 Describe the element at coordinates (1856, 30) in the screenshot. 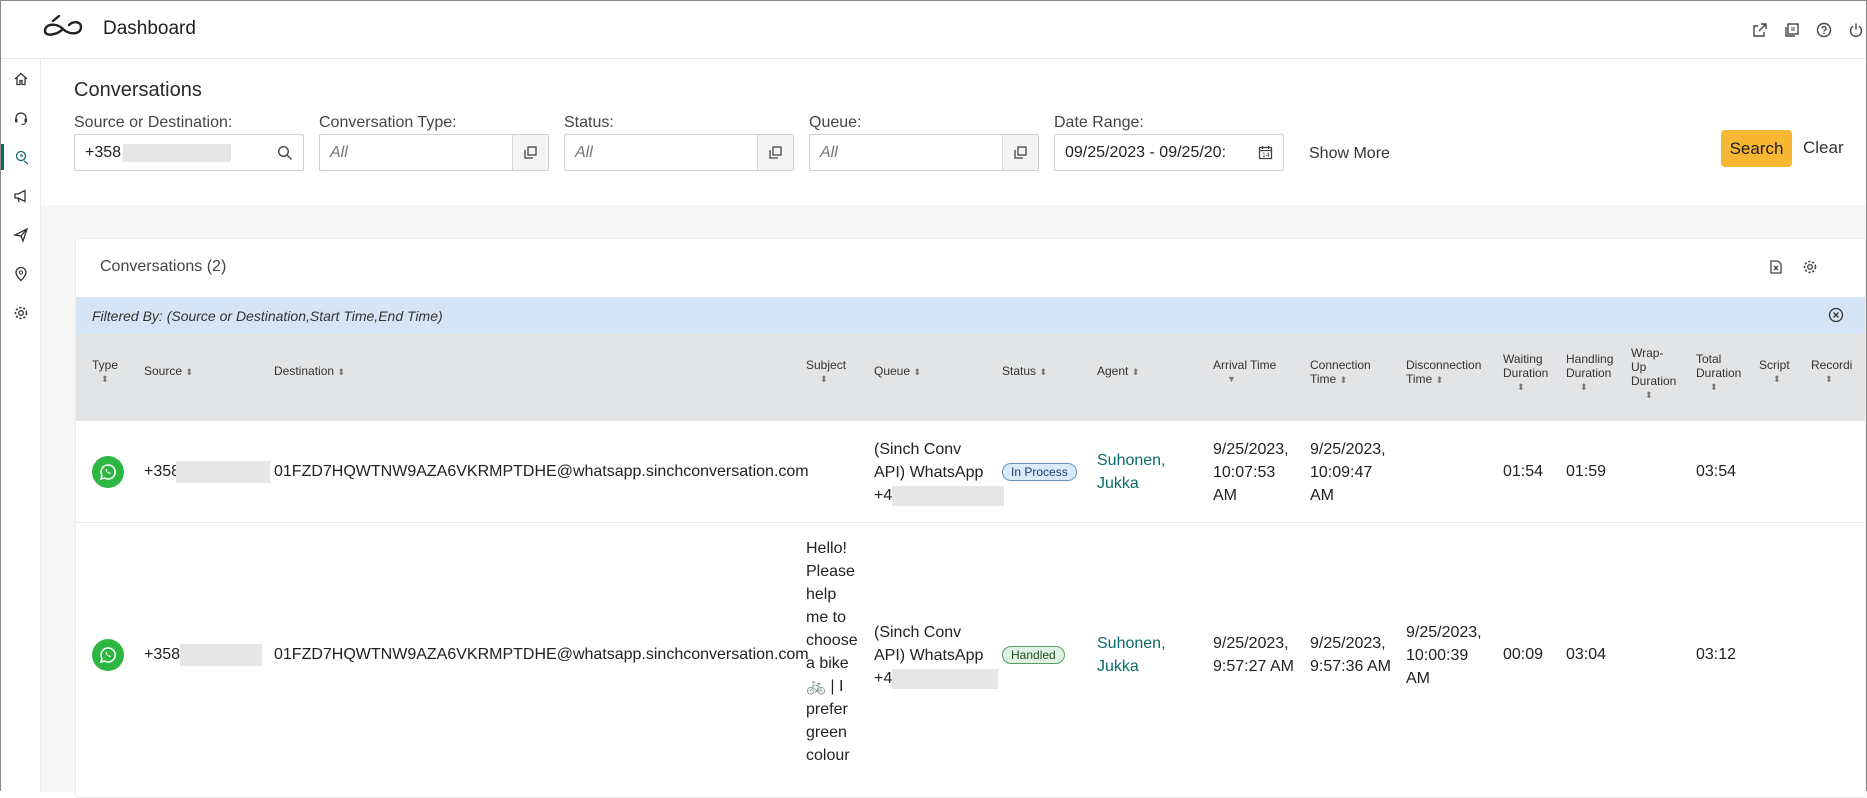

I see `power-icon` at that location.